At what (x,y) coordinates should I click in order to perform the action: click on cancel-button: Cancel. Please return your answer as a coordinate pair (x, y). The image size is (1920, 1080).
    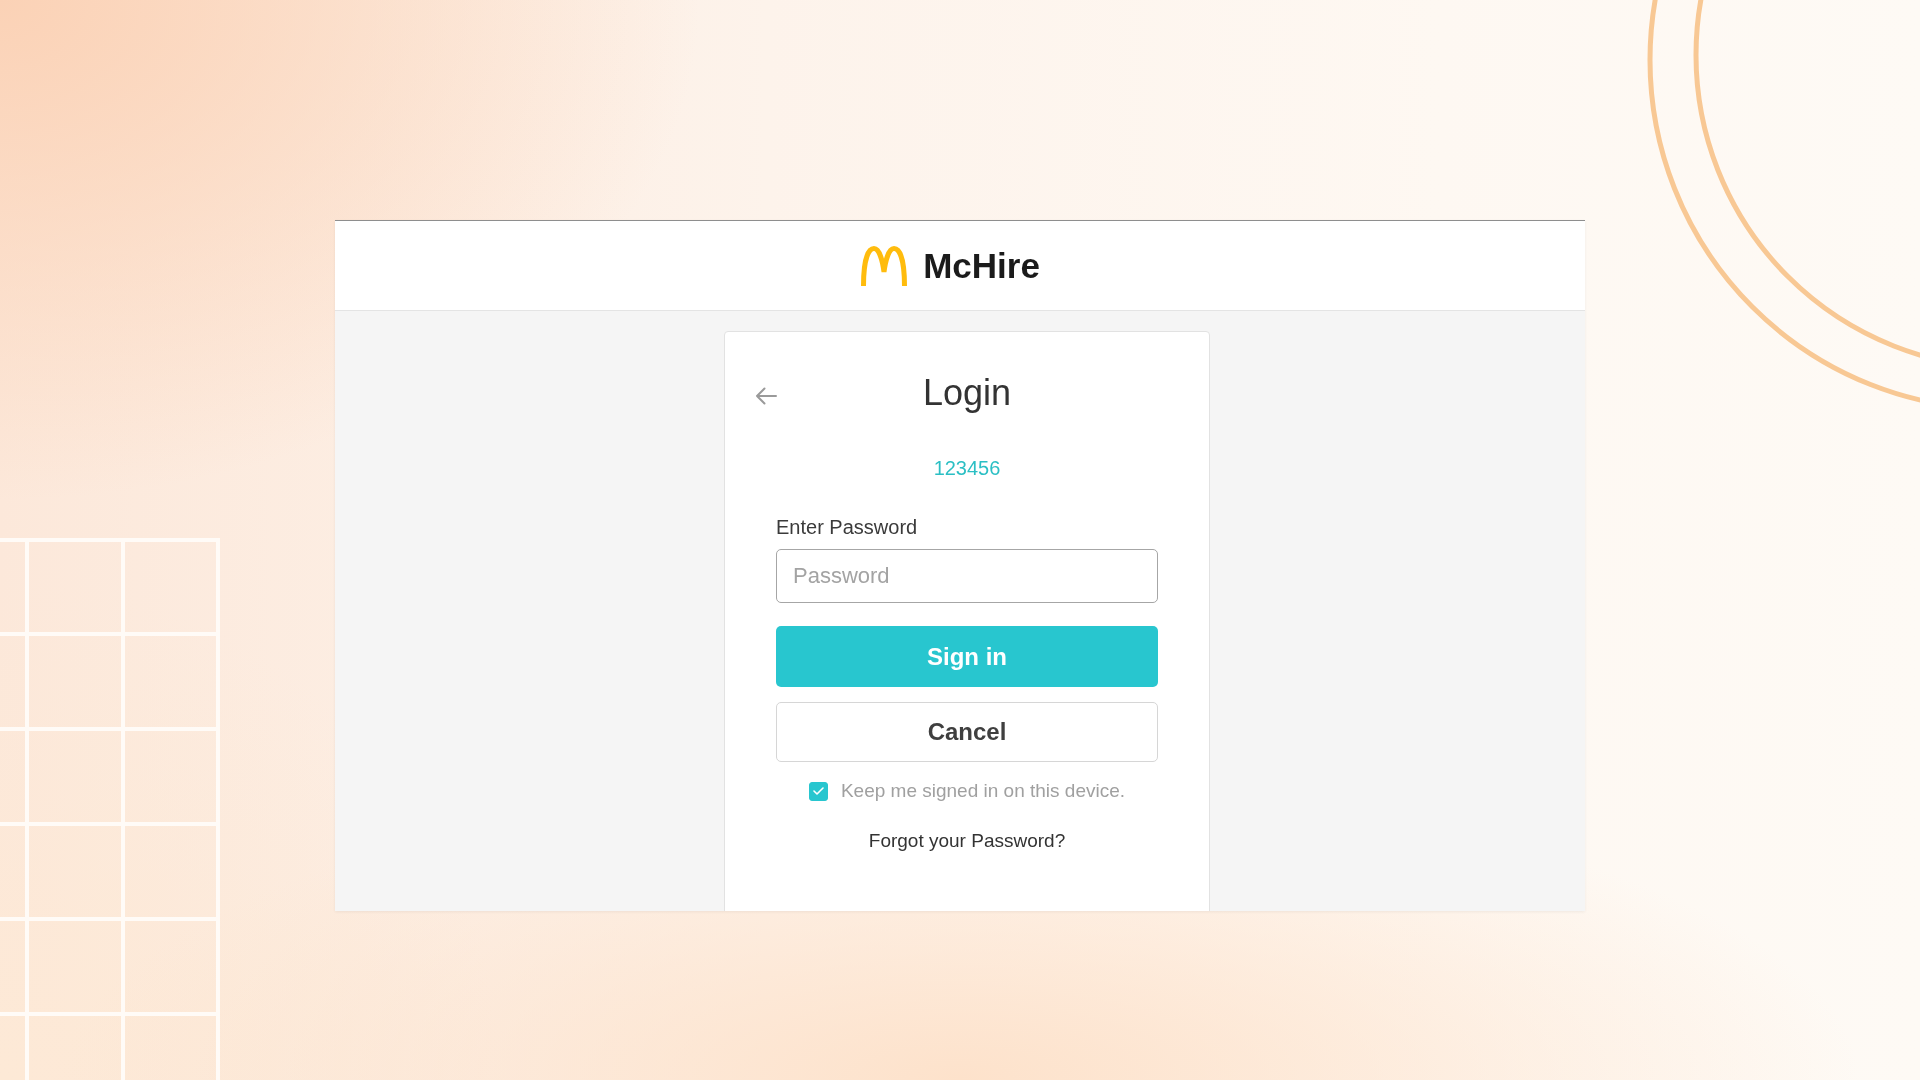
    Looking at the image, I should click on (967, 732).